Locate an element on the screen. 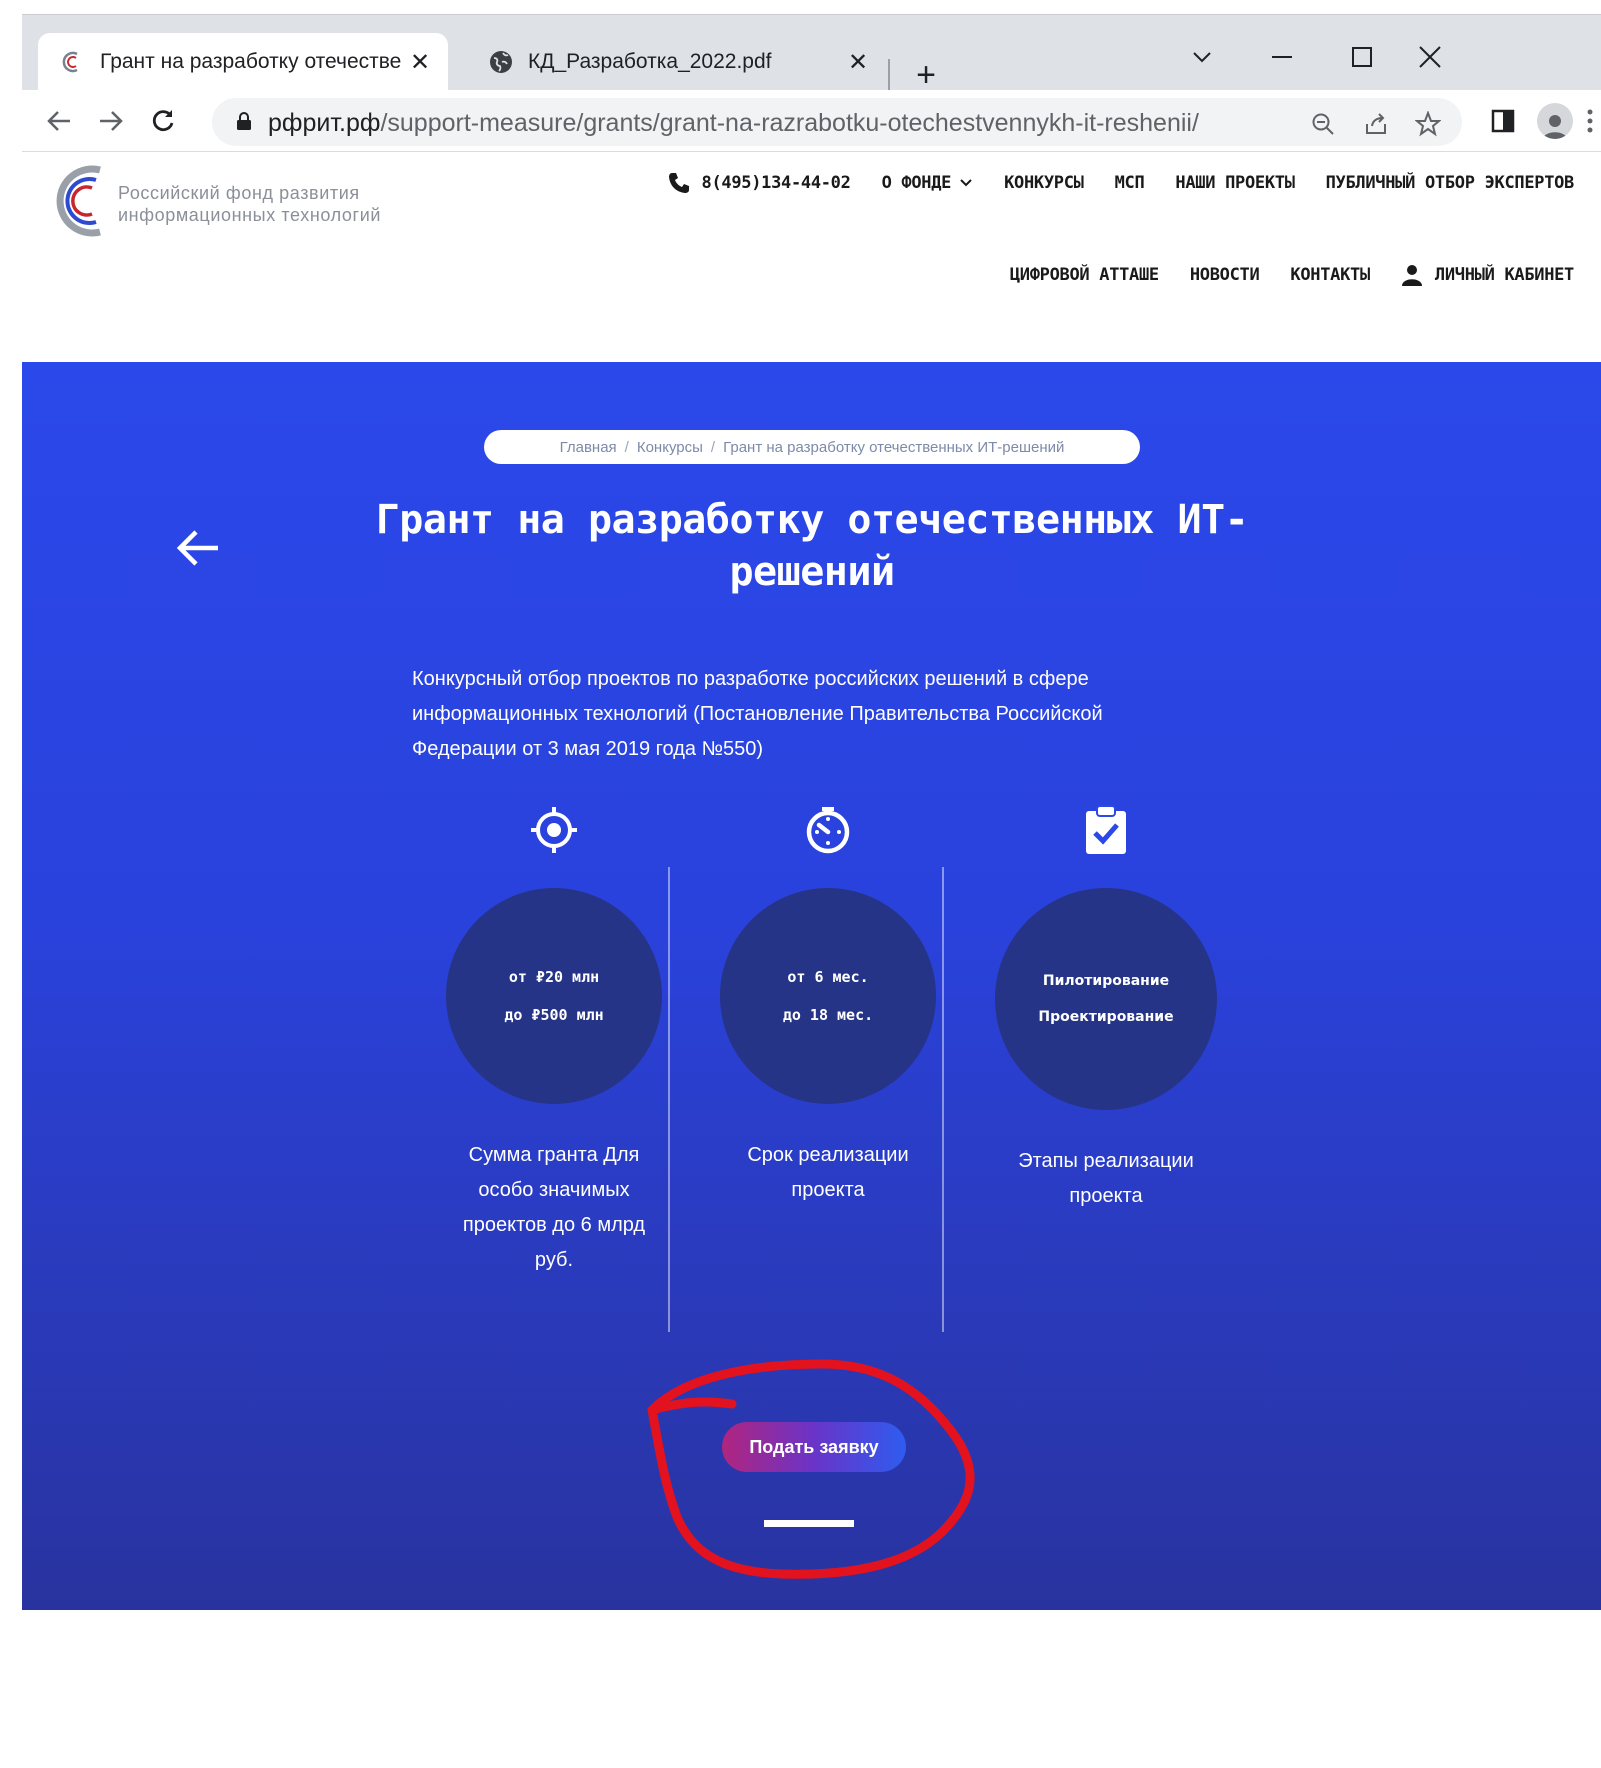 The image size is (1601, 1768). nav-about-label: О ФОНДЕ is located at coordinates (916, 183).